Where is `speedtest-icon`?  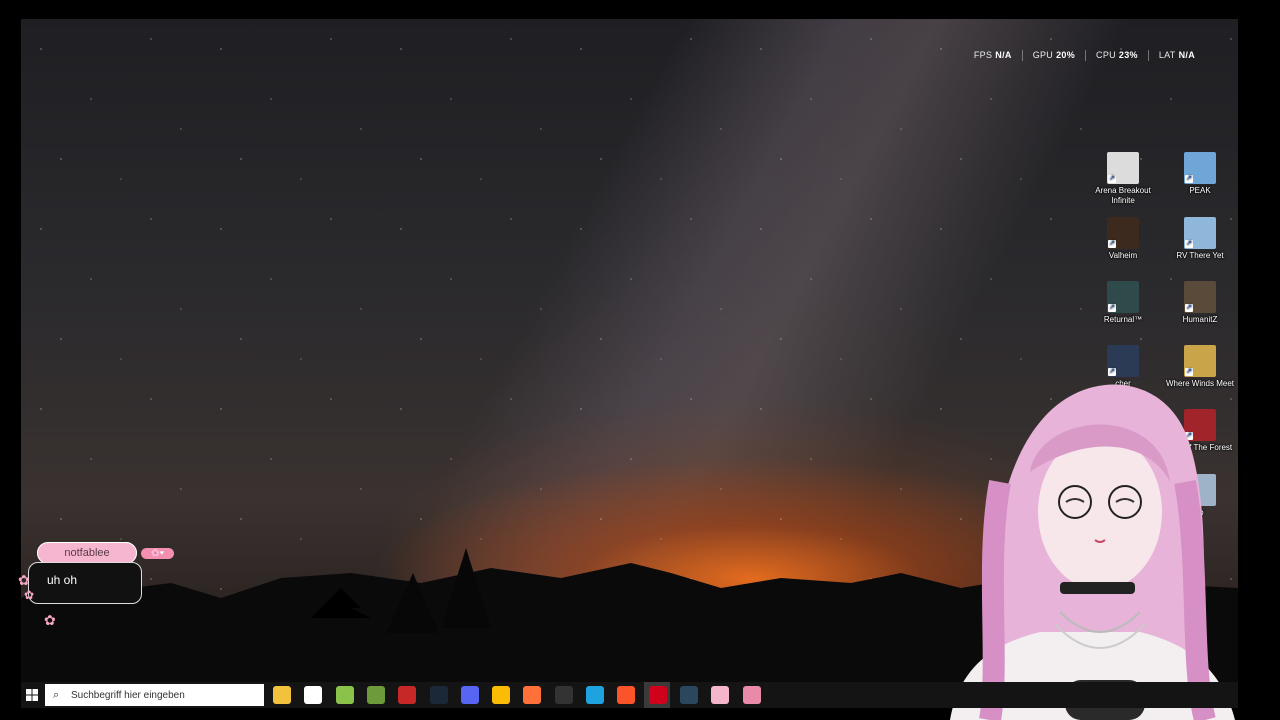
speedtest-icon is located at coordinates (563, 695).